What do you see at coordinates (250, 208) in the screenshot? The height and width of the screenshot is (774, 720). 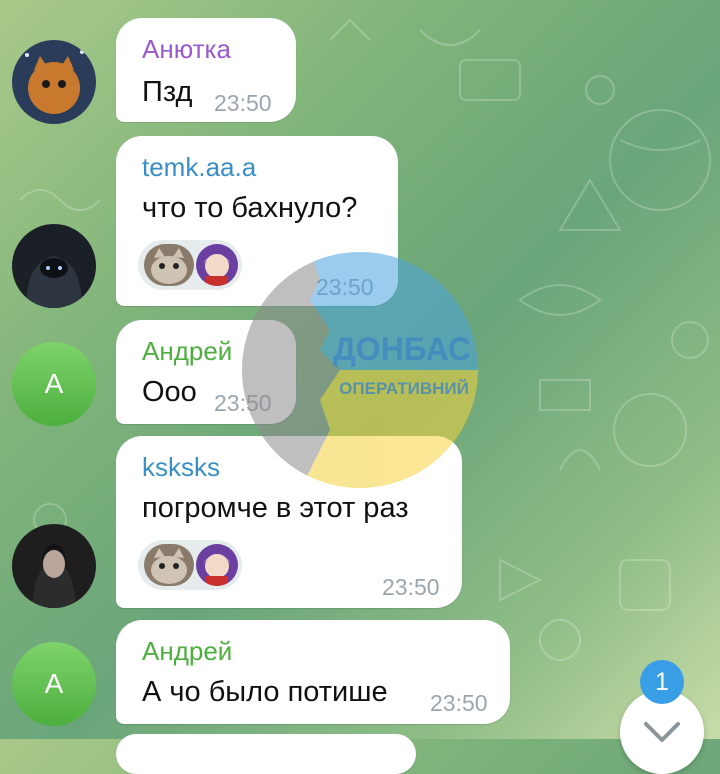 I see `message-text: что то бахнуло?` at bounding box center [250, 208].